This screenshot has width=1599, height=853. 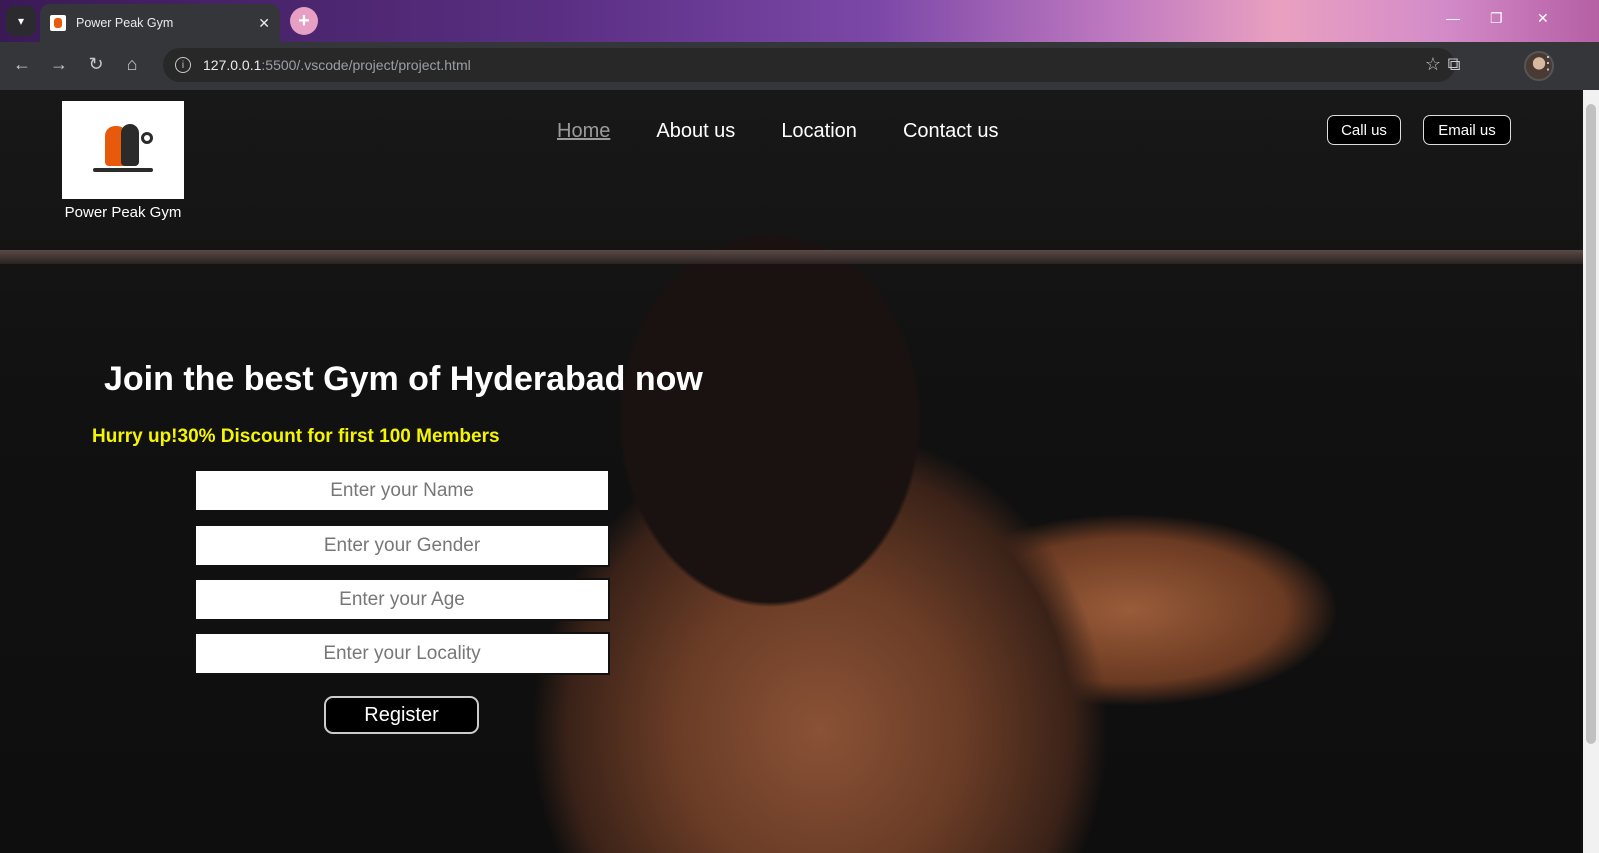 I want to click on forward-icon: →, so click(x=59, y=64).